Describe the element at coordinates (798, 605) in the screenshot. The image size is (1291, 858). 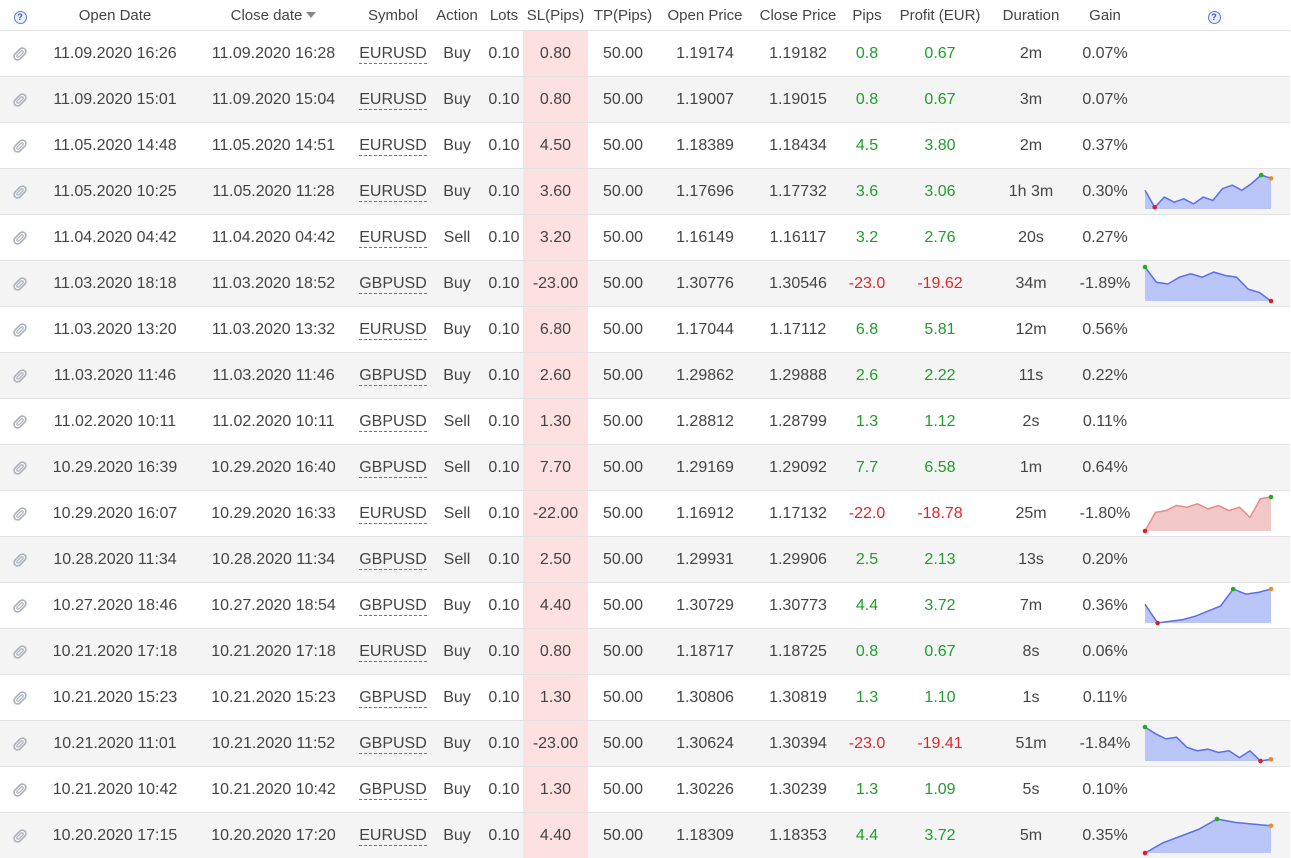
I see `close-price: 1.30773` at that location.